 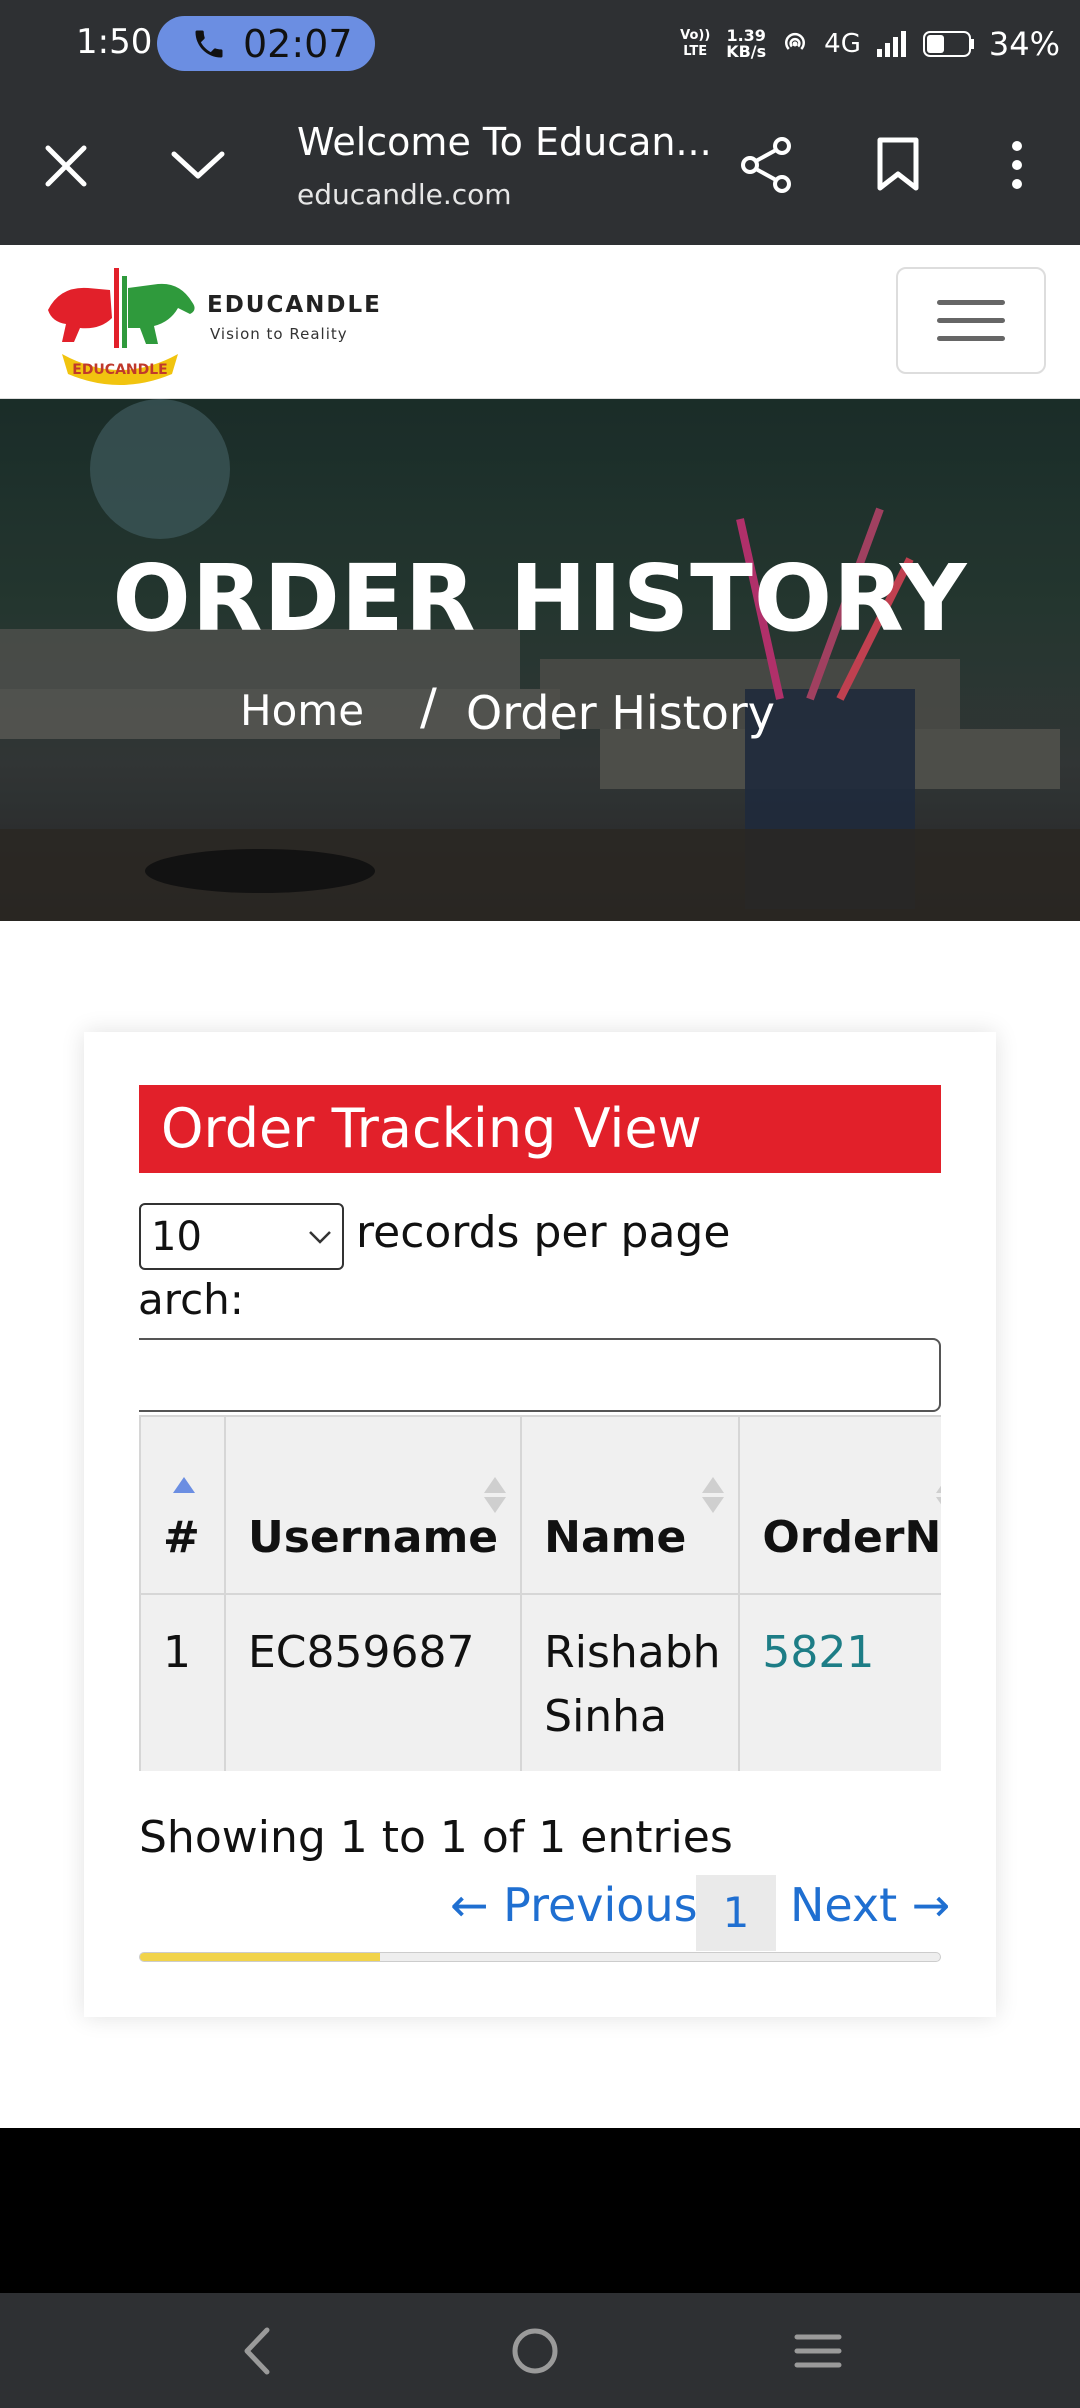 I want to click on educandle-logo: EDUCANDLE, so click(x=120, y=322).